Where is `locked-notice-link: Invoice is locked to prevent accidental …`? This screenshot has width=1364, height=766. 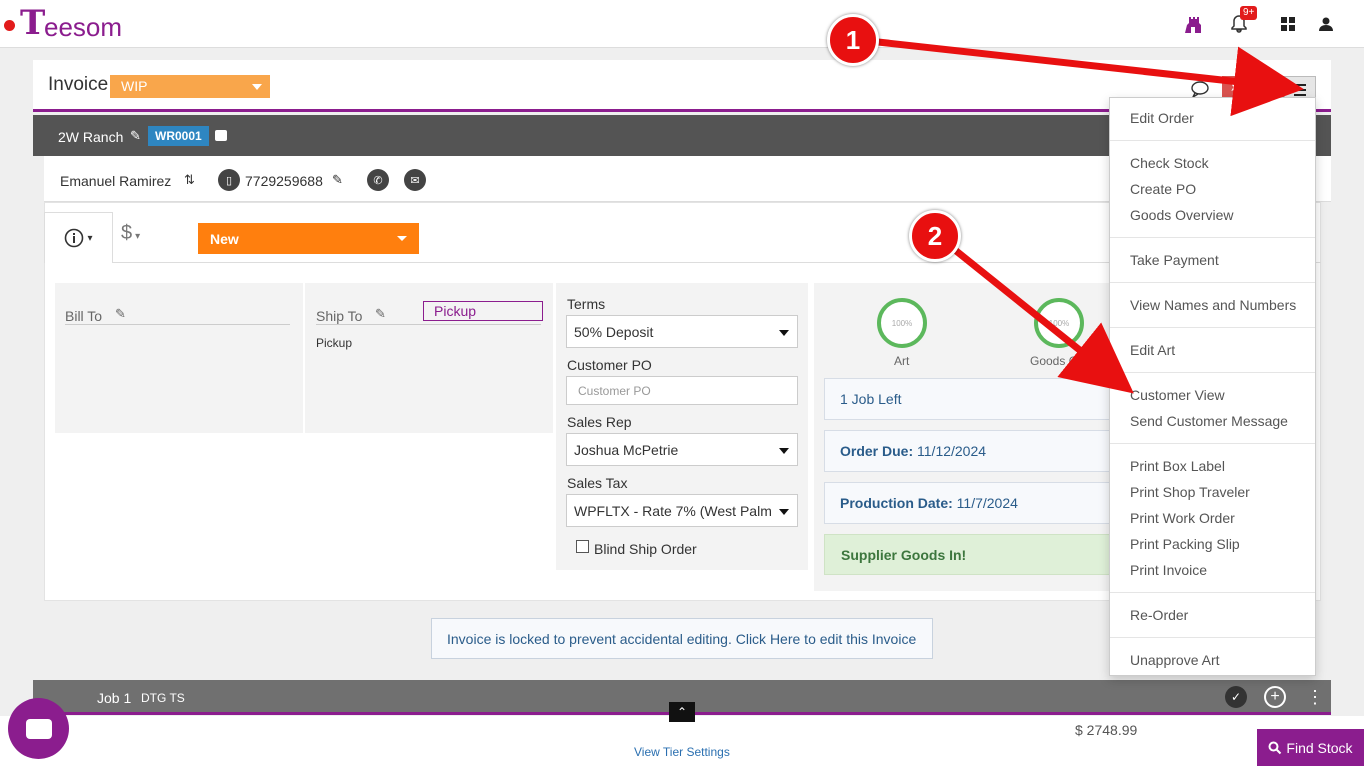
locked-notice-link: Invoice is locked to prevent accidental … is located at coordinates (682, 638).